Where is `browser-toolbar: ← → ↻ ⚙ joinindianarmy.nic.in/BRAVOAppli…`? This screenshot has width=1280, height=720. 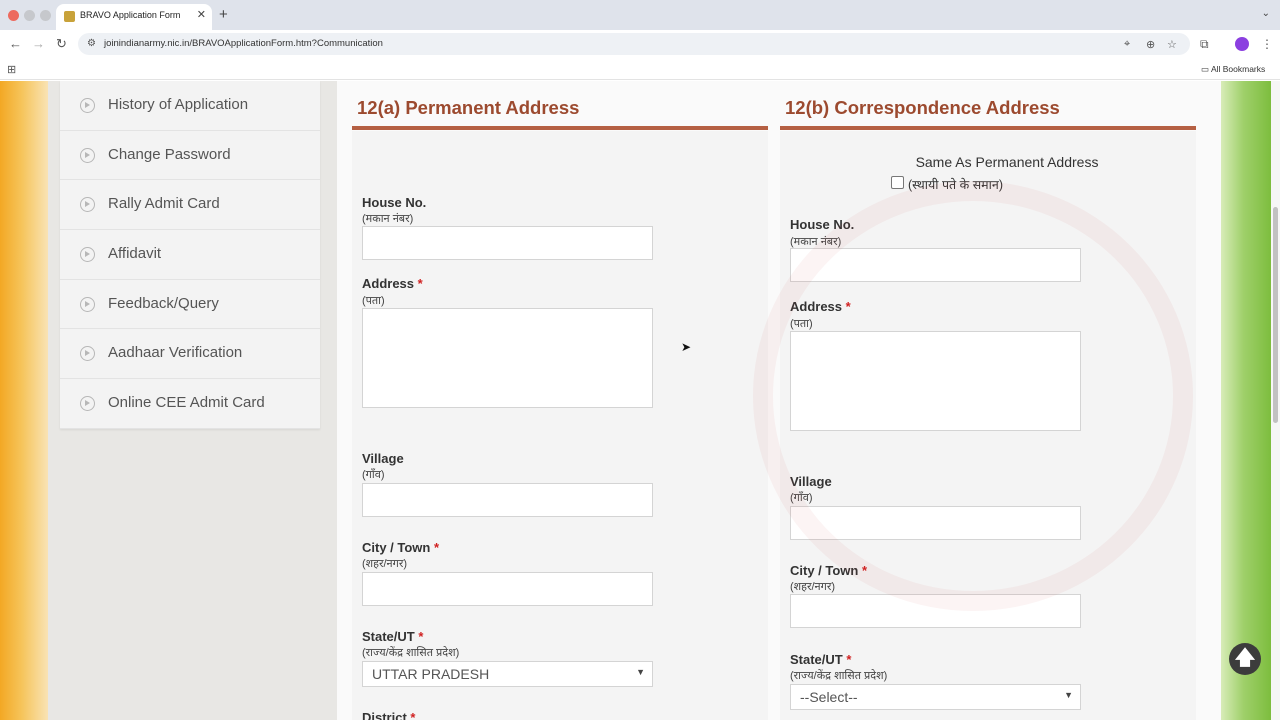
browser-toolbar: ← → ↻ ⚙ joinindianarmy.nic.in/BRAVOAppli… is located at coordinates (640, 44).